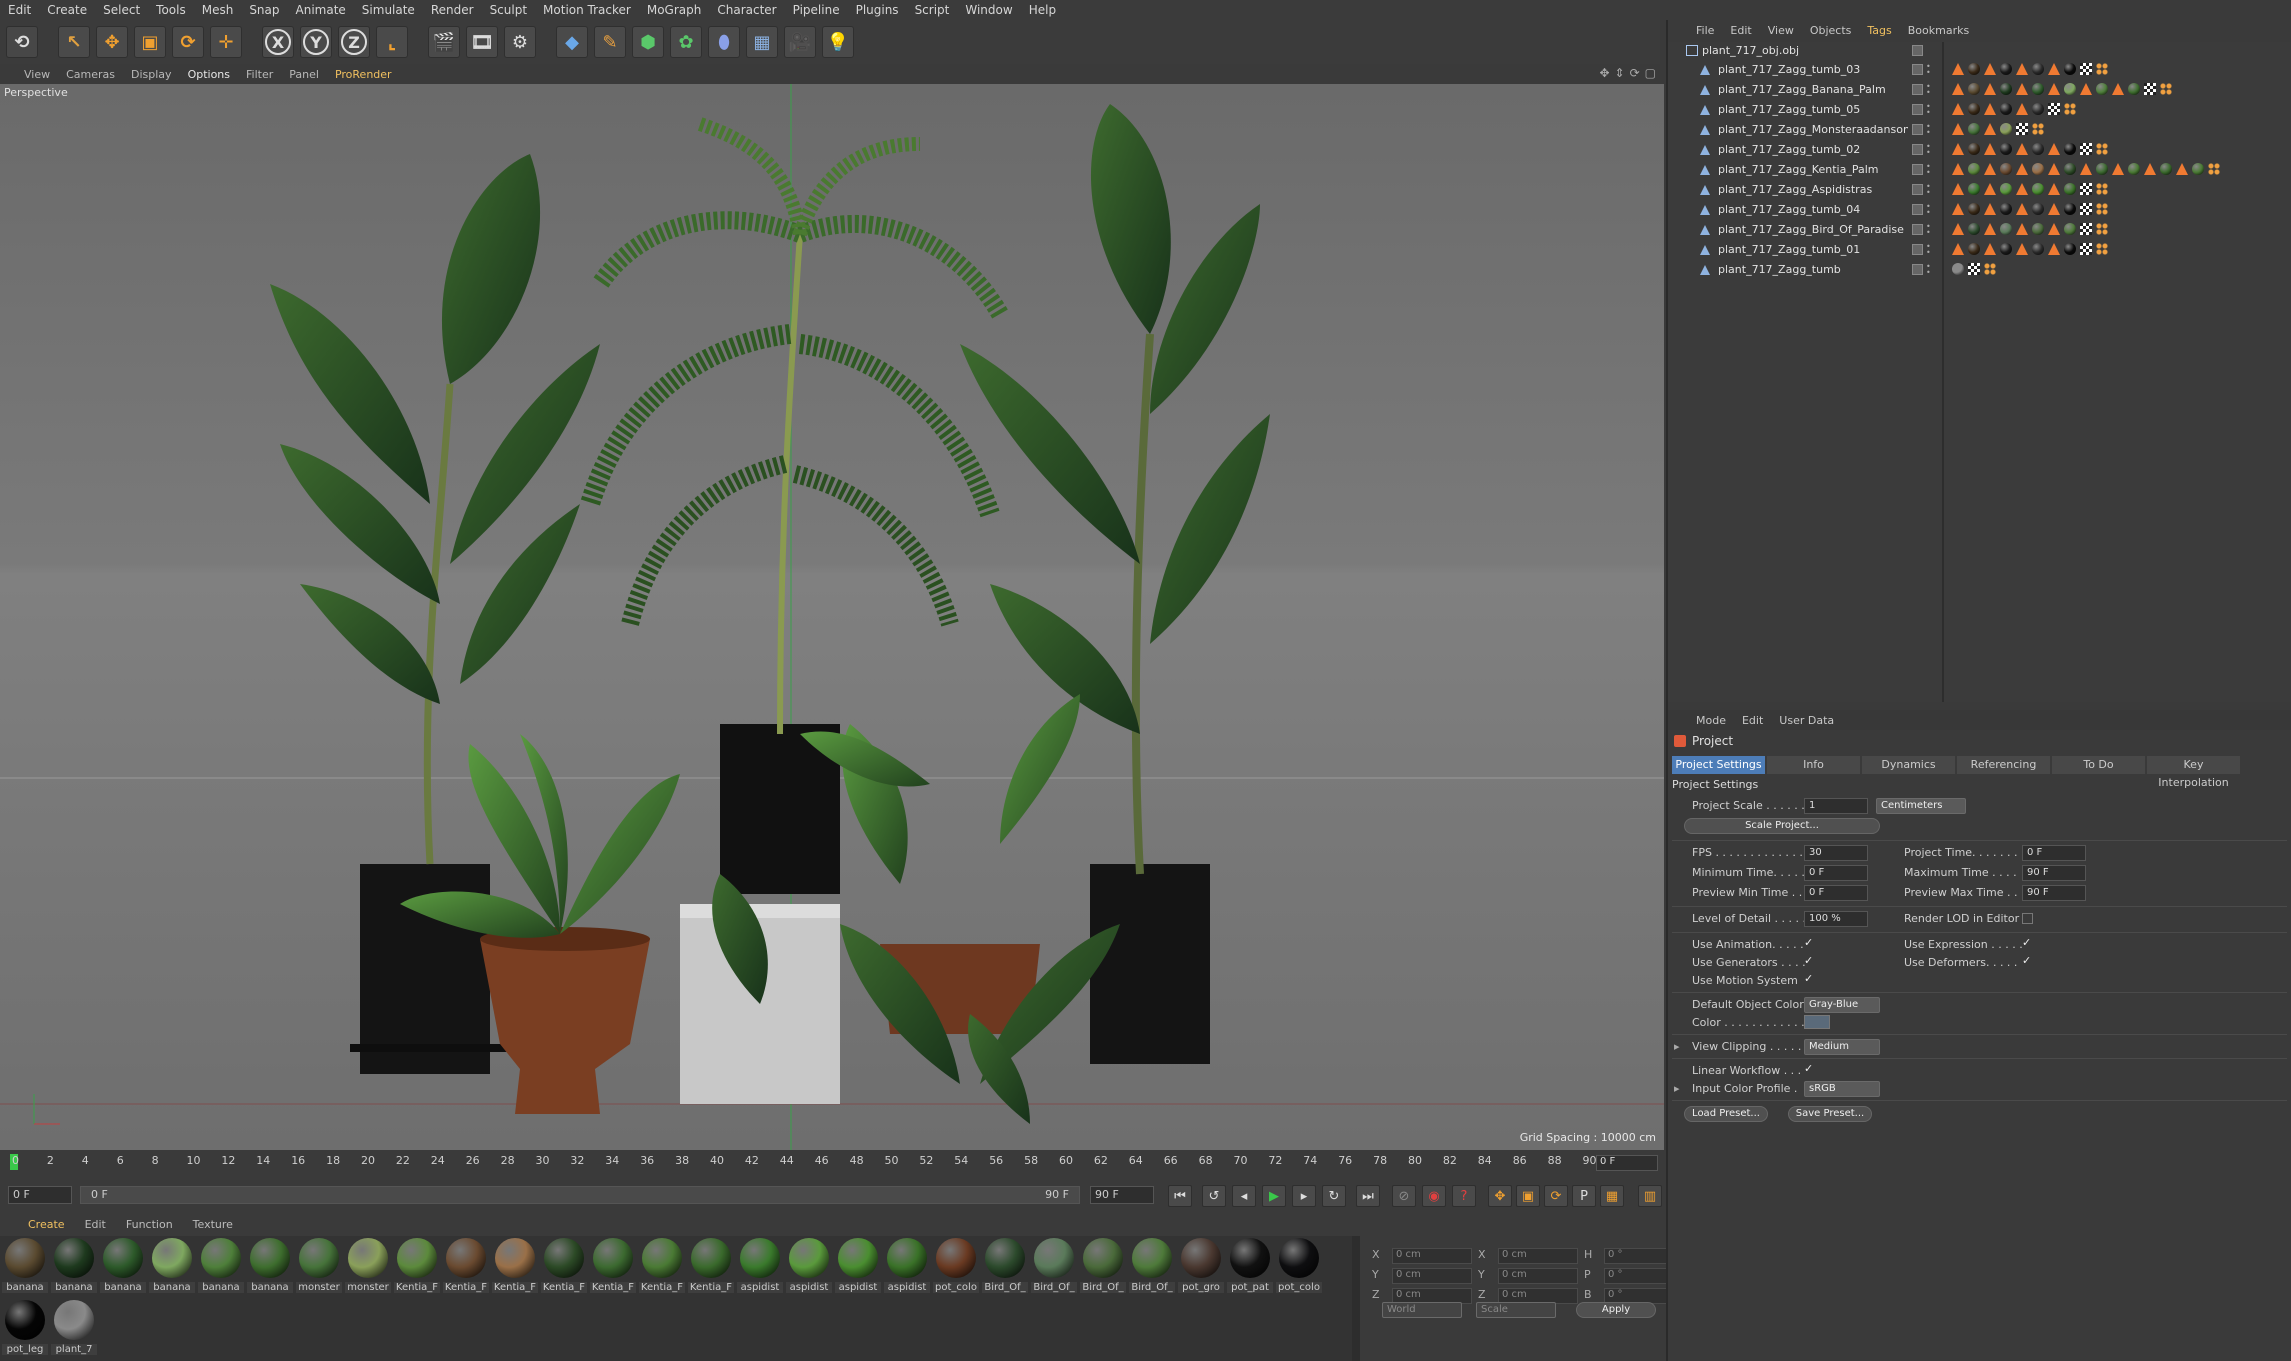  I want to click on next-key-icon: ↻, so click(1334, 1196).